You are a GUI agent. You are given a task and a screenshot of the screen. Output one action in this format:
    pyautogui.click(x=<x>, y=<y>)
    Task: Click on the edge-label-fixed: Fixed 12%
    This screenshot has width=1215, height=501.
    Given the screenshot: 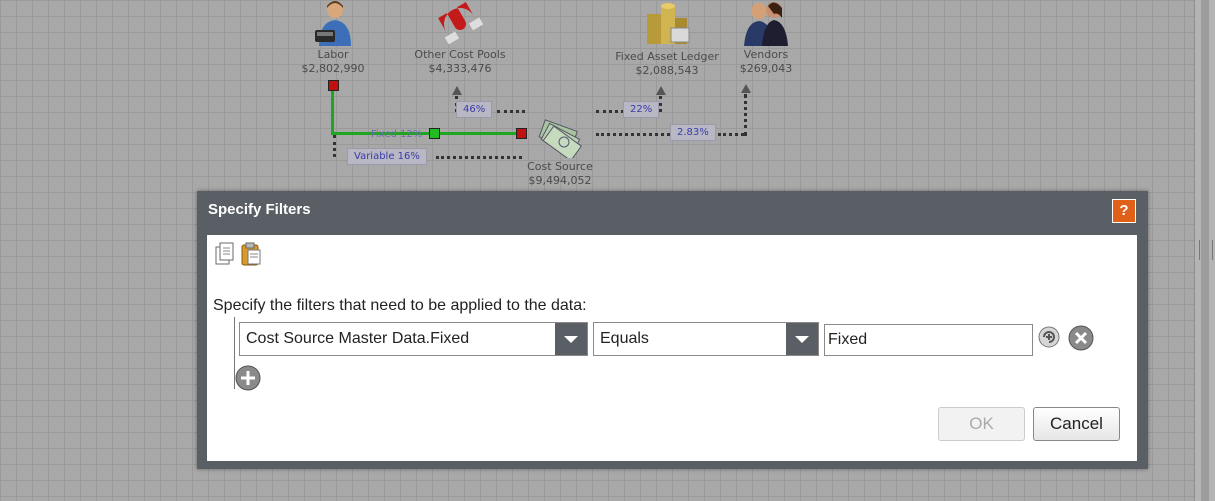 What is the action you would take?
    pyautogui.click(x=397, y=134)
    